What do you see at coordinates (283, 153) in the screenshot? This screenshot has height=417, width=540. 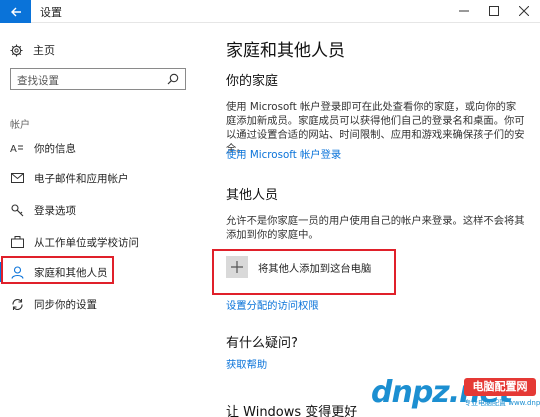 I see `microsoft-signin-link: 使用 Microsoft 帐户登录` at bounding box center [283, 153].